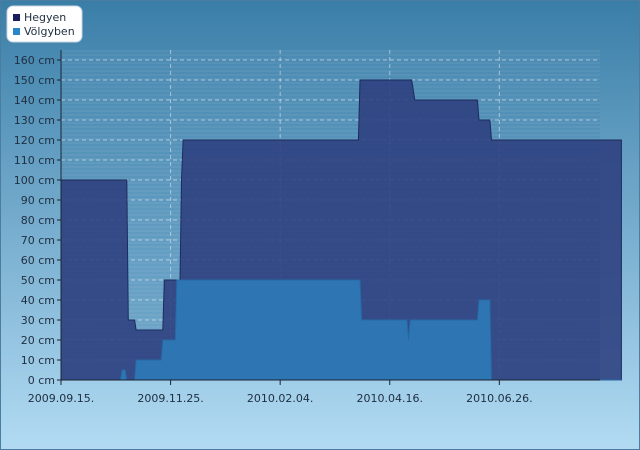 The width and height of the screenshot is (640, 450). What do you see at coordinates (38, 300) in the screenshot?
I see `y-tick-label: 40 cm` at bounding box center [38, 300].